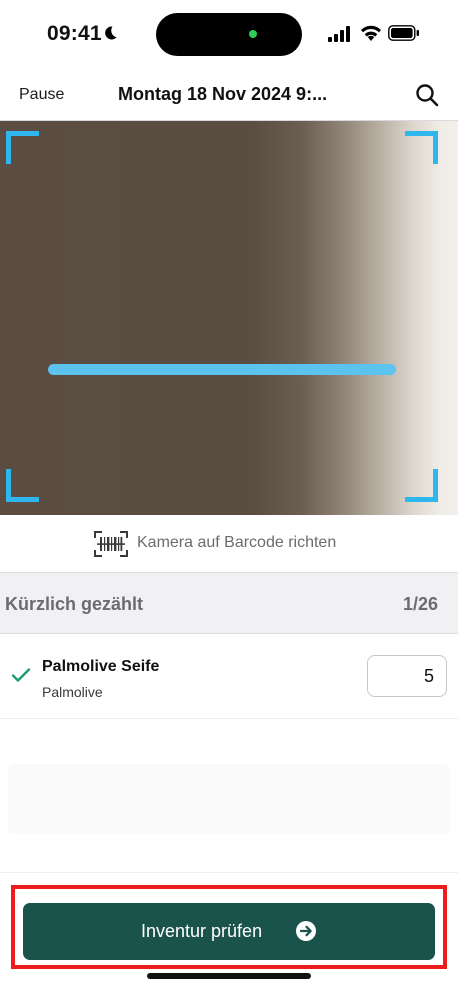 The image size is (458, 989). Describe the element at coordinates (229, 976) in the screenshot. I see `home-indicator` at that location.